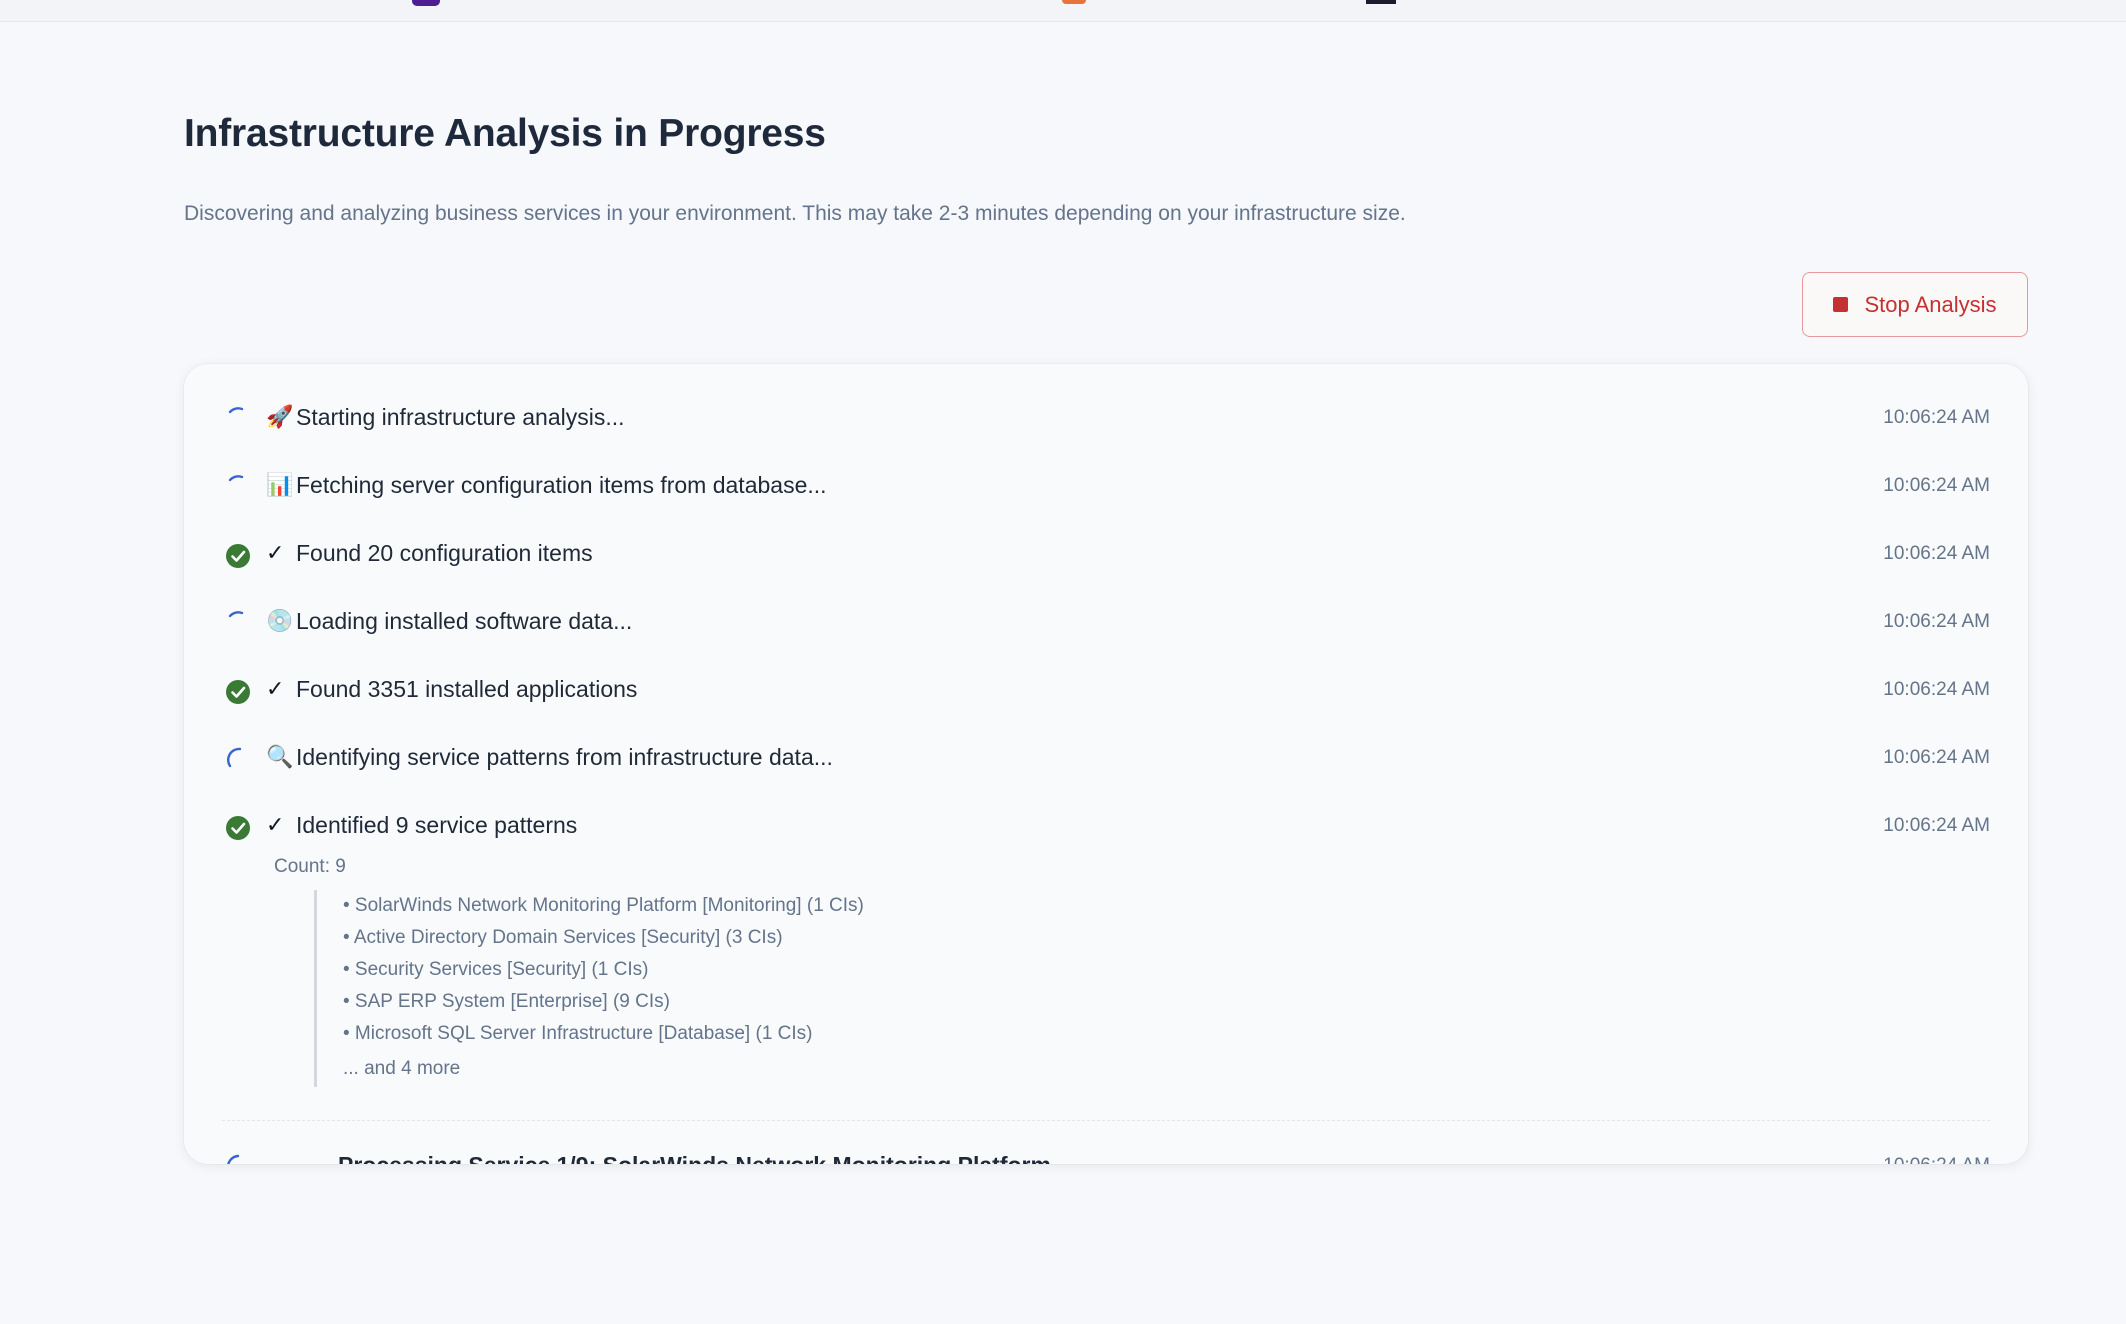 This screenshot has width=2126, height=1324. I want to click on disc-icon: 💿, so click(280, 620).